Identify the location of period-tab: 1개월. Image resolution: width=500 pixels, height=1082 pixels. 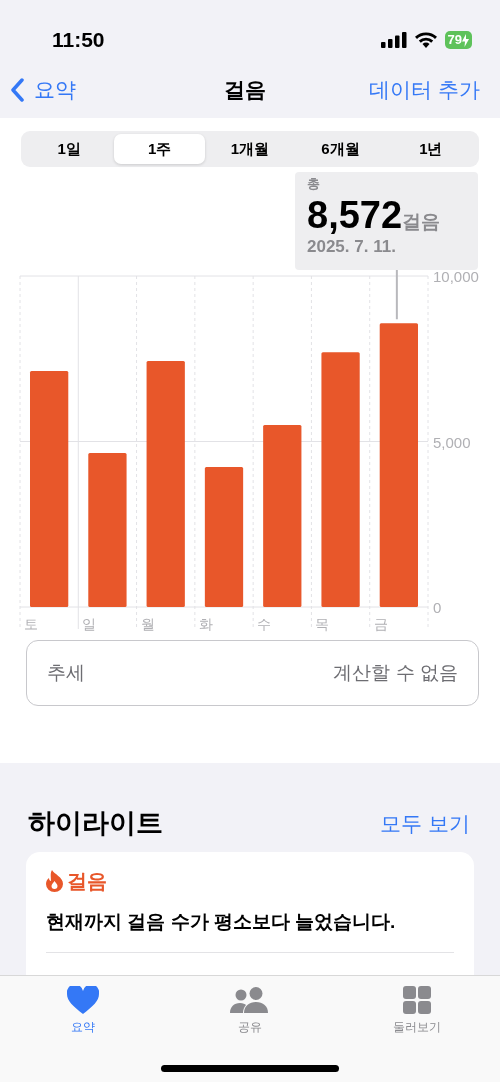
(250, 149).